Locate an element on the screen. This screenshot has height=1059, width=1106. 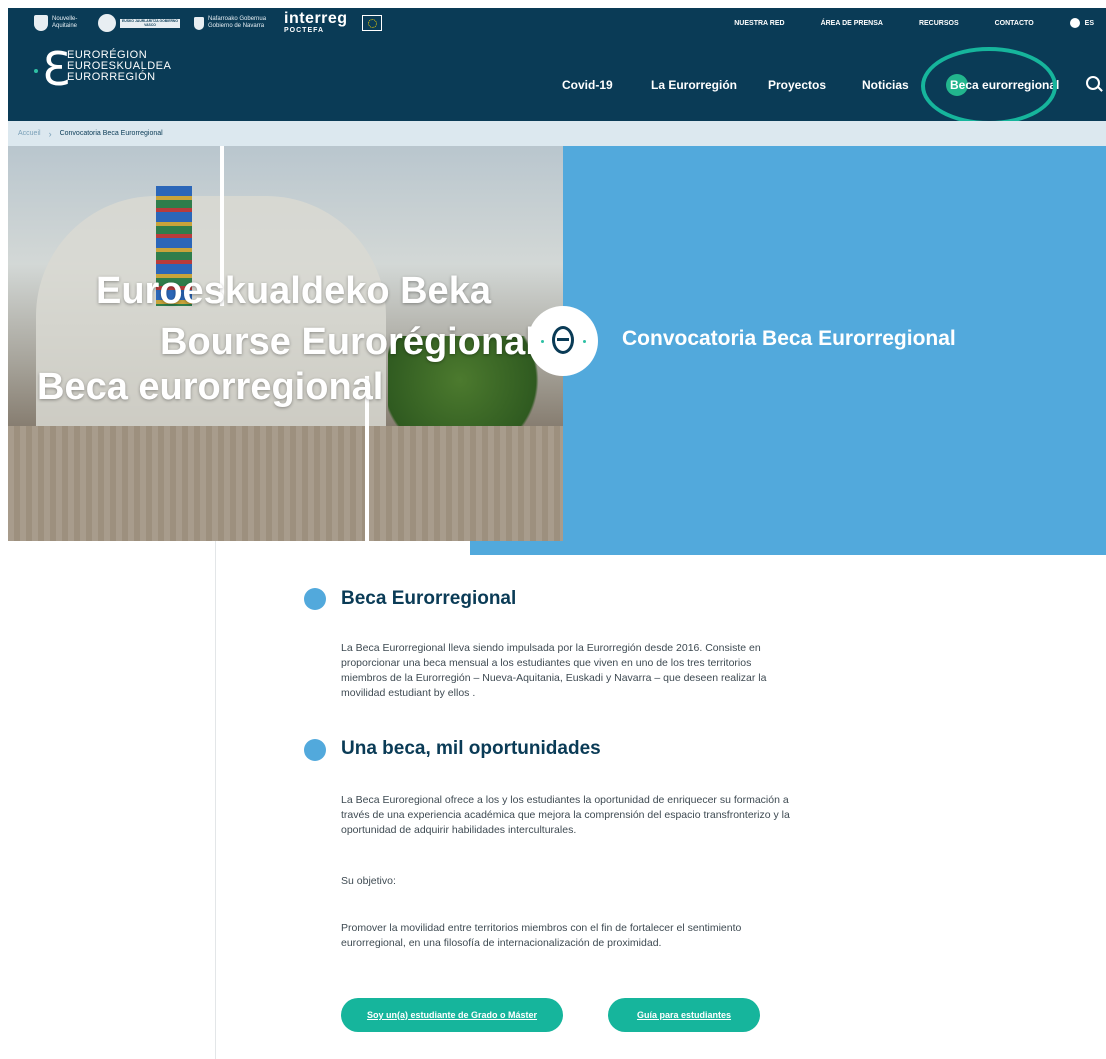
emblem-dot-left is located at coordinates (542, 341).